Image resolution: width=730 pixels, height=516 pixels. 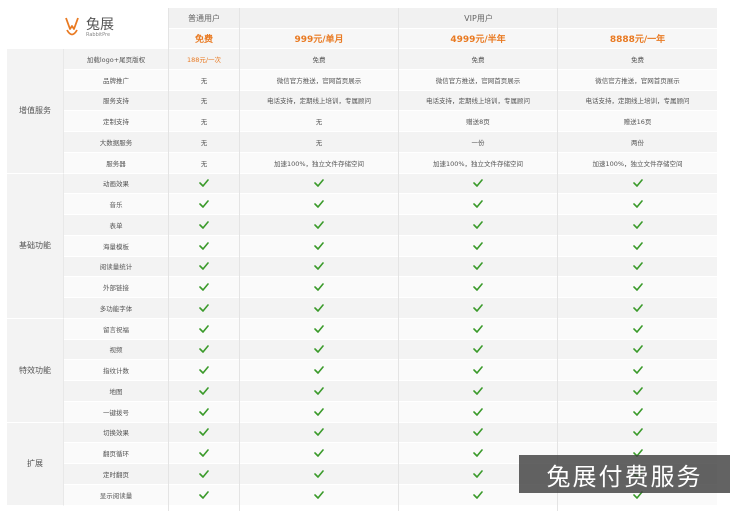 What do you see at coordinates (478, 101) in the screenshot?
I see `value-cell: 电话支持，定期线上培训，专属顾问` at bounding box center [478, 101].